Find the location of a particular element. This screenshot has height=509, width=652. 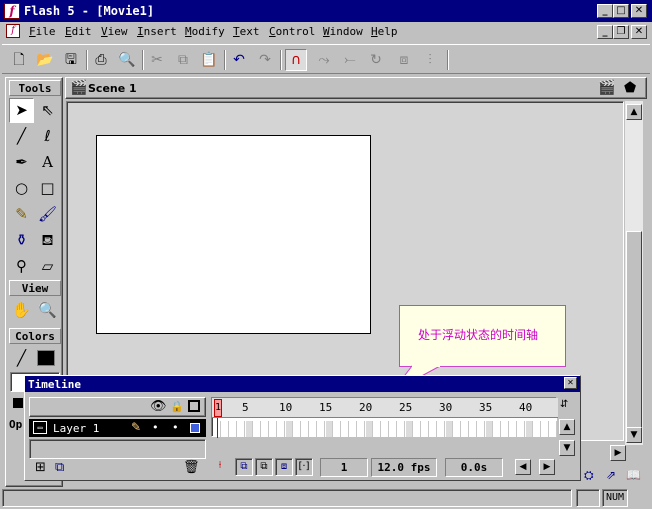

menu-modify: Modify is located at coordinates (205, 31).